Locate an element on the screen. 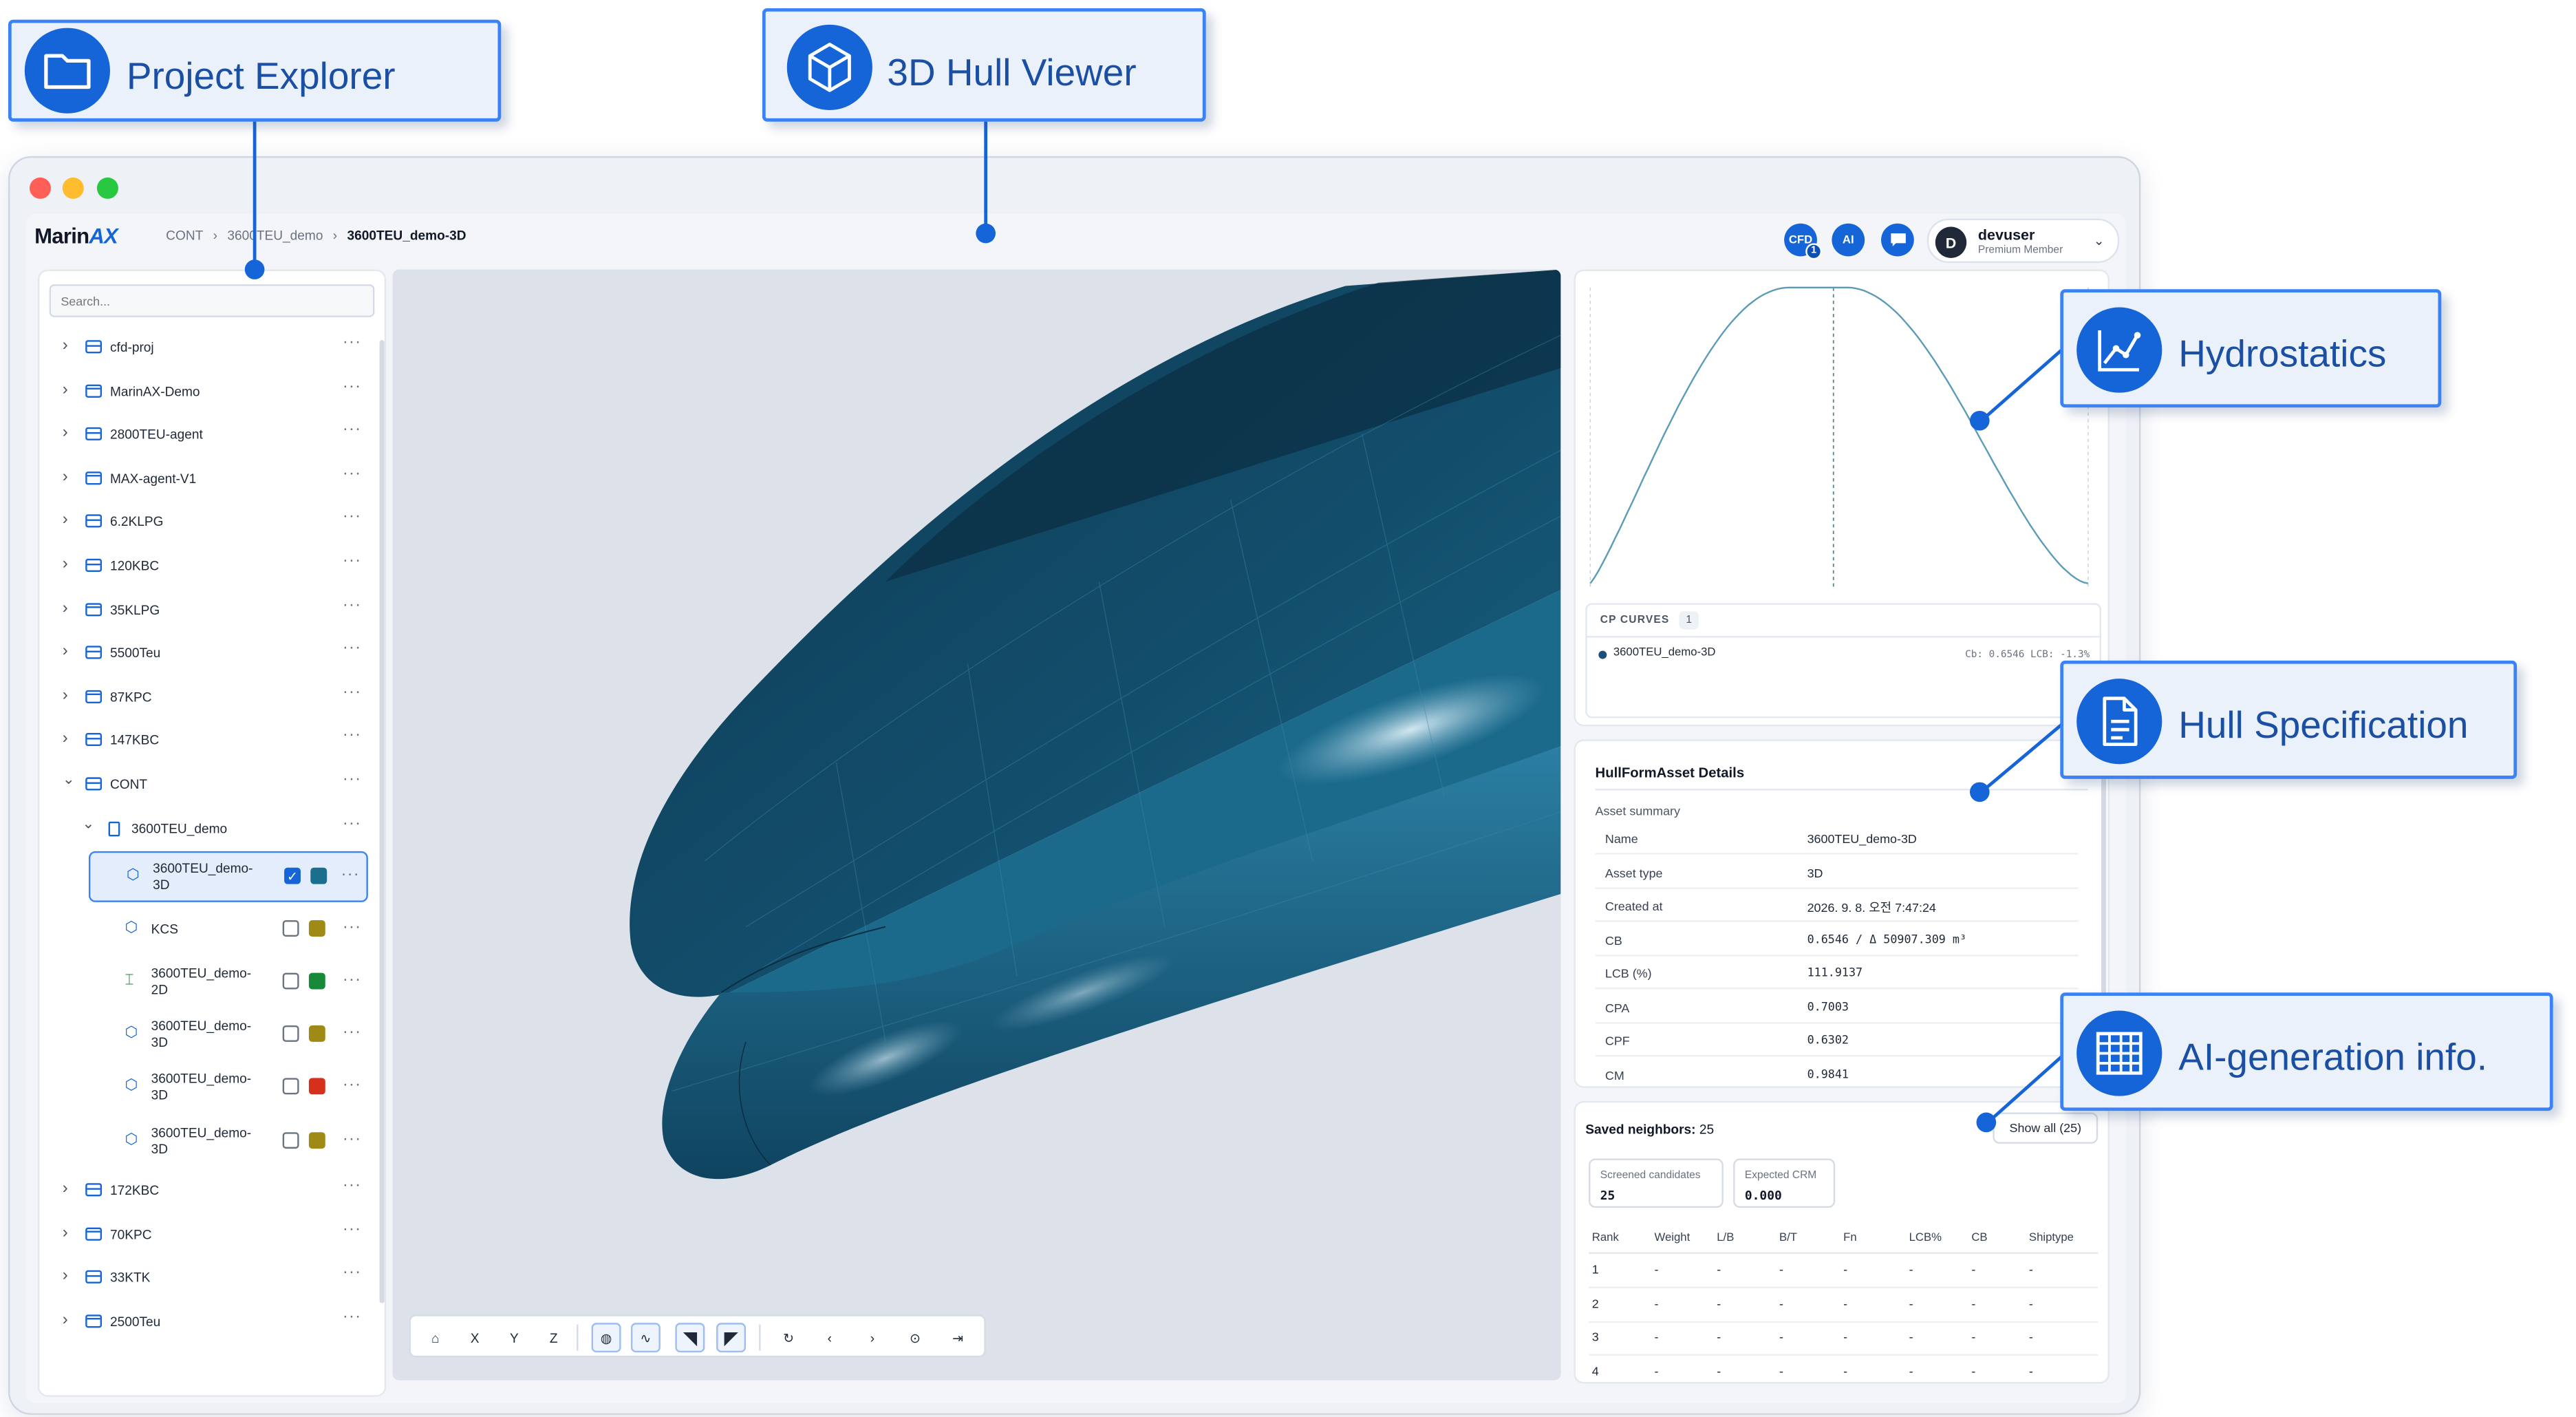 The image size is (2576, 1417). table-grid-icon is located at coordinates (2119, 1053).